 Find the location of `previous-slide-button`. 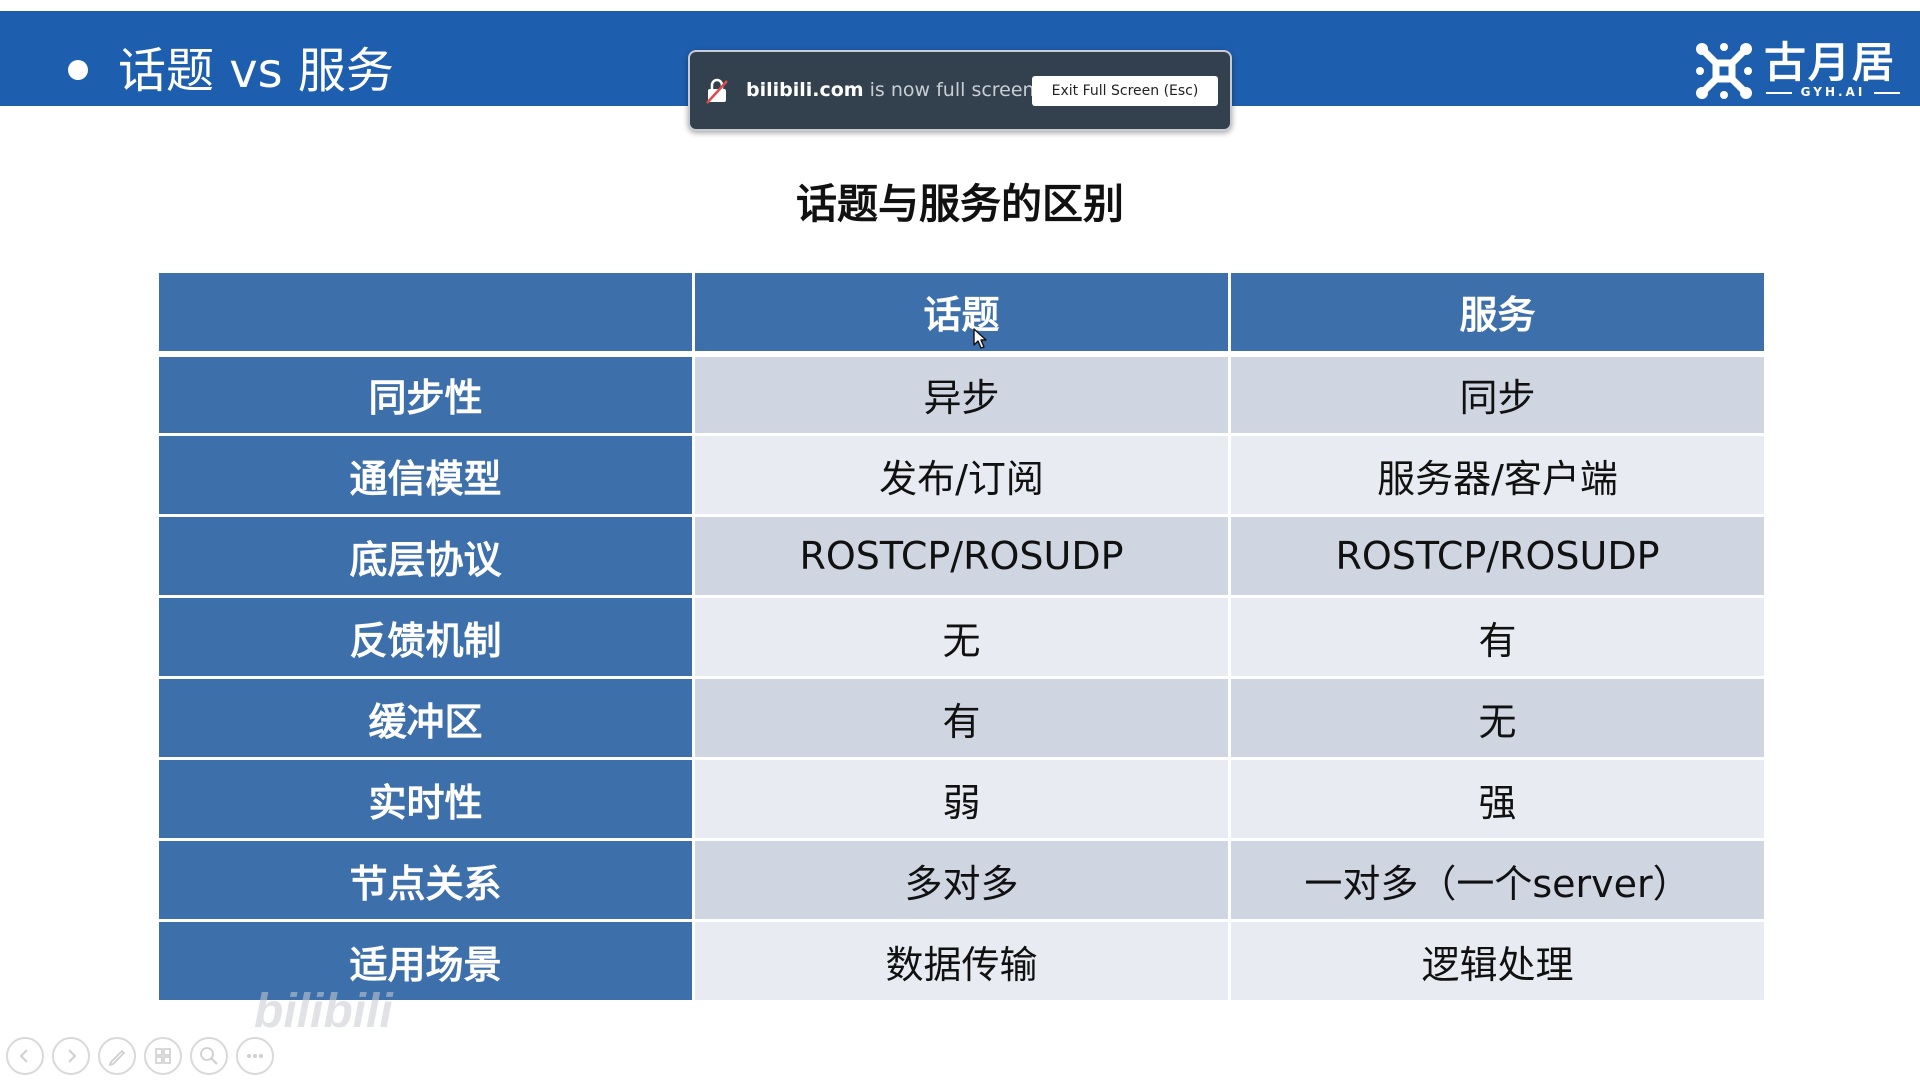

previous-slide-button is located at coordinates (25, 1056).